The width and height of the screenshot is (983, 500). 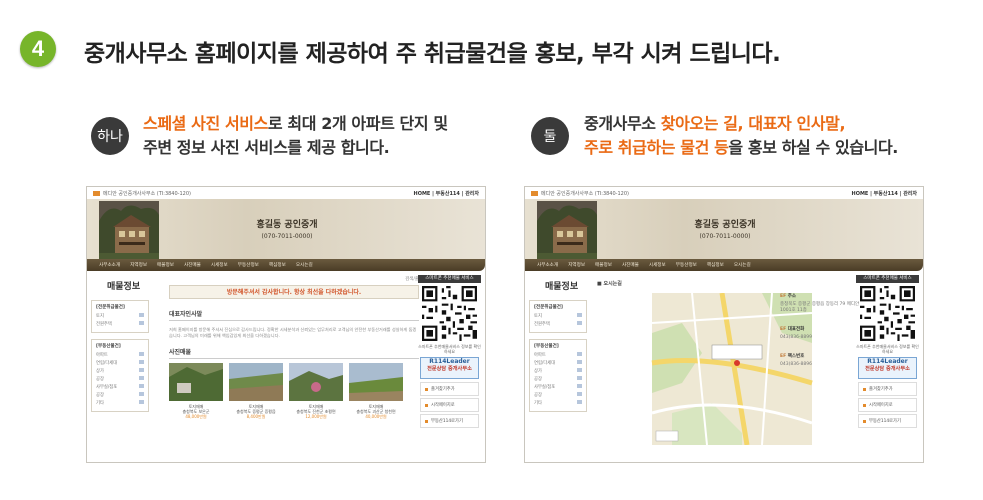 I want to click on section-greeting-title: 대표자인사말, so click(x=294, y=315).